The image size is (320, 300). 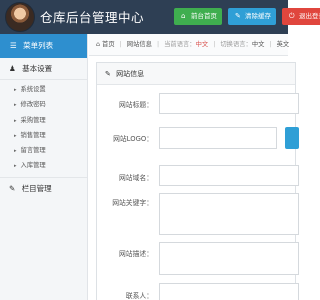 What do you see at coordinates (33, 89) in the screenshot?
I see `sidebar-item-label: 系统设置` at bounding box center [33, 89].